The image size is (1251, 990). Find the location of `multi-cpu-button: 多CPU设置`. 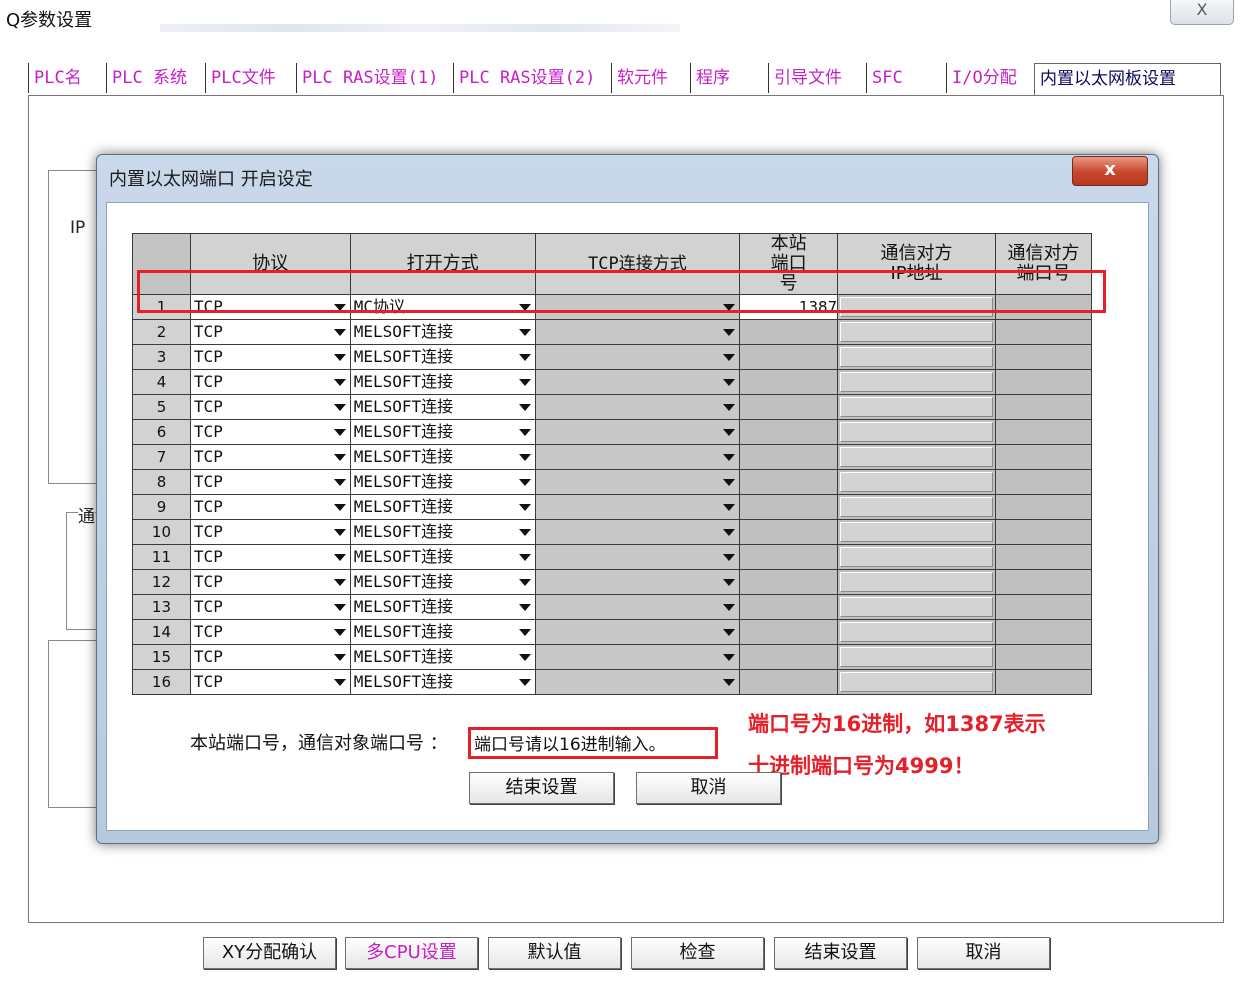

multi-cpu-button: 多CPU设置 is located at coordinates (411, 953).